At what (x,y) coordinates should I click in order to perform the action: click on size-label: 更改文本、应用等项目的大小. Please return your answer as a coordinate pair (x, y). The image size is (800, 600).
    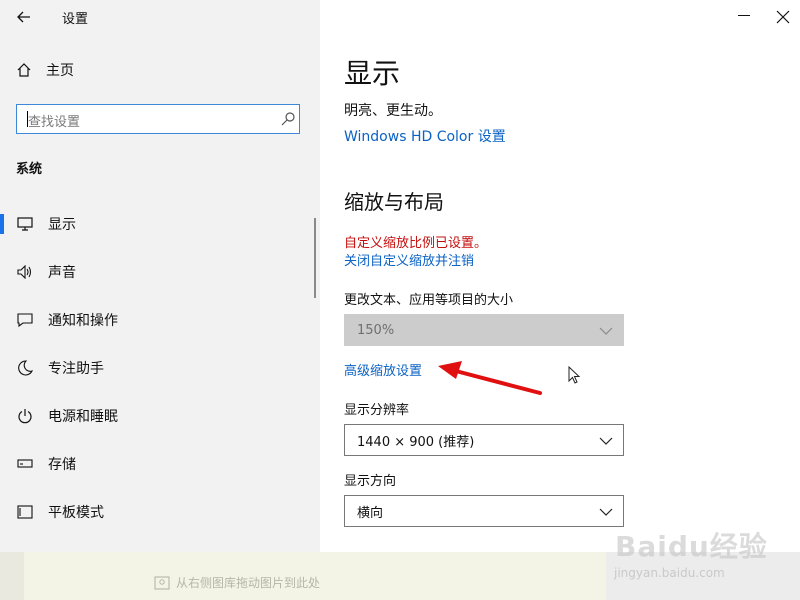
    Looking at the image, I should click on (429, 300).